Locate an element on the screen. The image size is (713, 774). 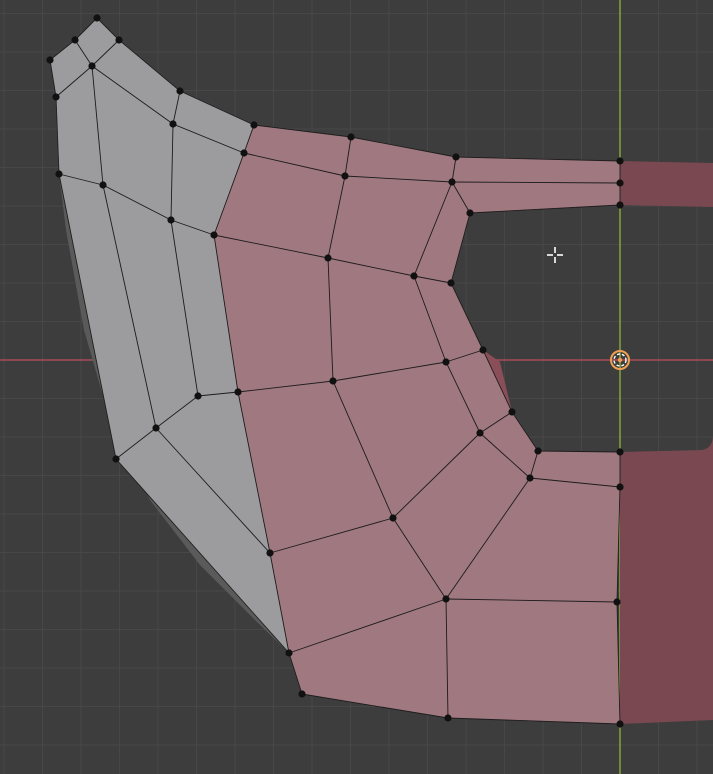
mirror-mesh is located at coordinates (666, 442).